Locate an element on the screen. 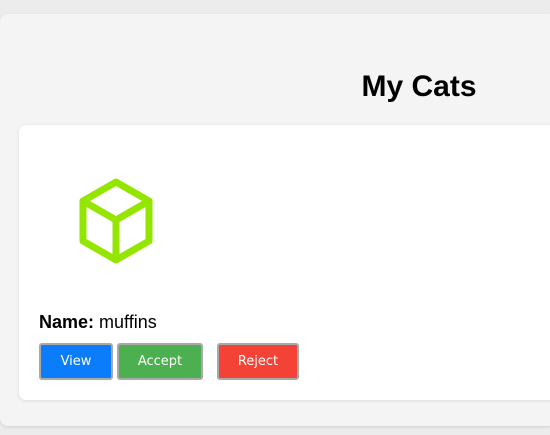  cat-name-line: Name: muffins is located at coordinates (98, 322).